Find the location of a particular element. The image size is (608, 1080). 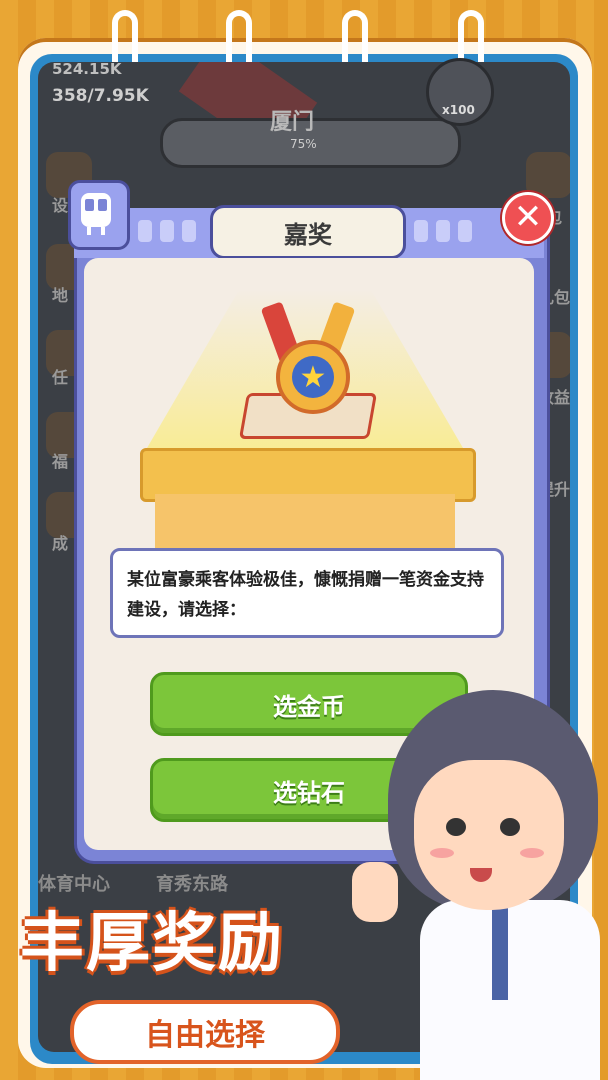

star-icon: ★ is located at coordinates (313, 377).